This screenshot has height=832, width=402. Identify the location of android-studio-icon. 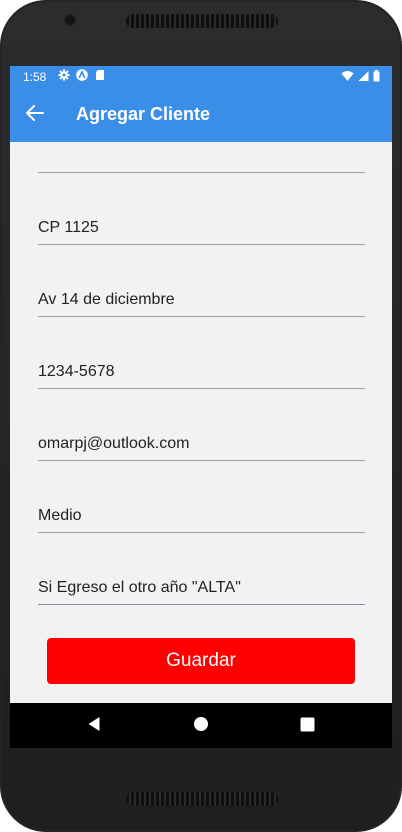
(82, 75).